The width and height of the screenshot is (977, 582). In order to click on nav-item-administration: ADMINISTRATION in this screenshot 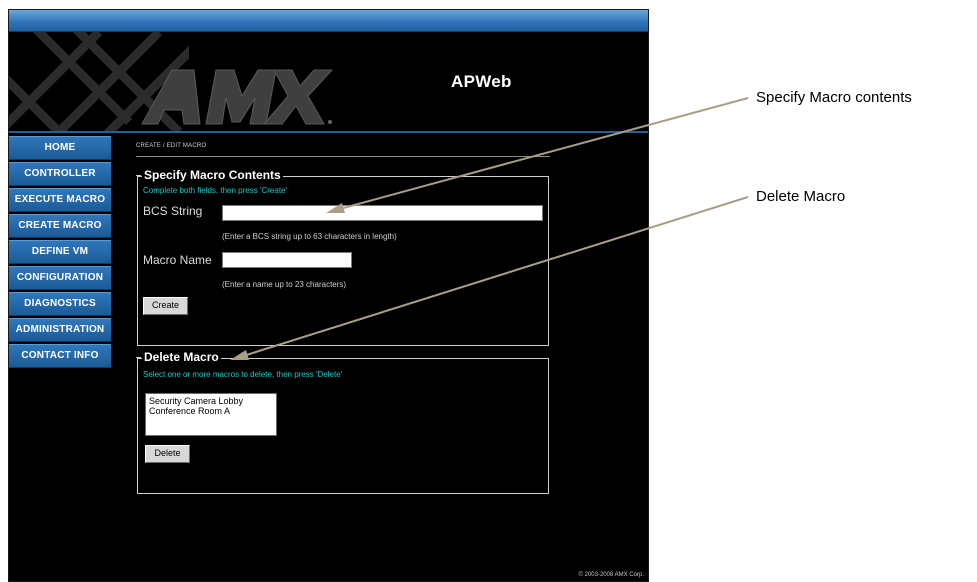, I will do `click(60, 330)`.